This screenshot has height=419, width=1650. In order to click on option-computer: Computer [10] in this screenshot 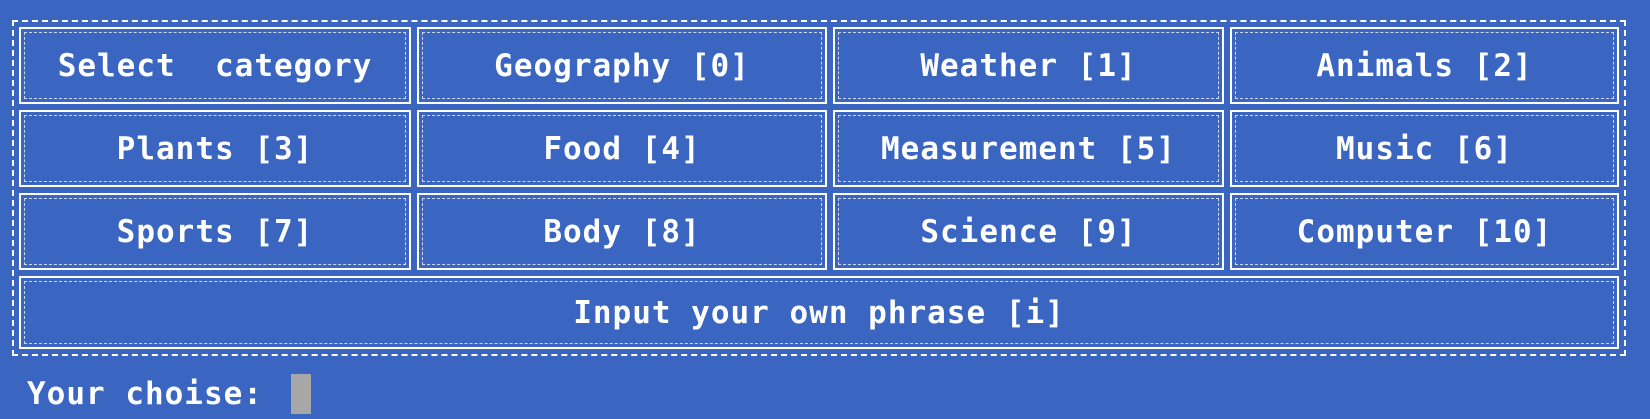, I will do `click(1424, 231)`.